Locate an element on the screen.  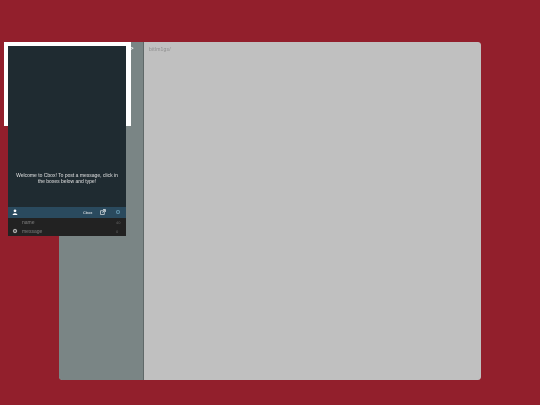
status-dot-icon is located at coordinates (118, 212).